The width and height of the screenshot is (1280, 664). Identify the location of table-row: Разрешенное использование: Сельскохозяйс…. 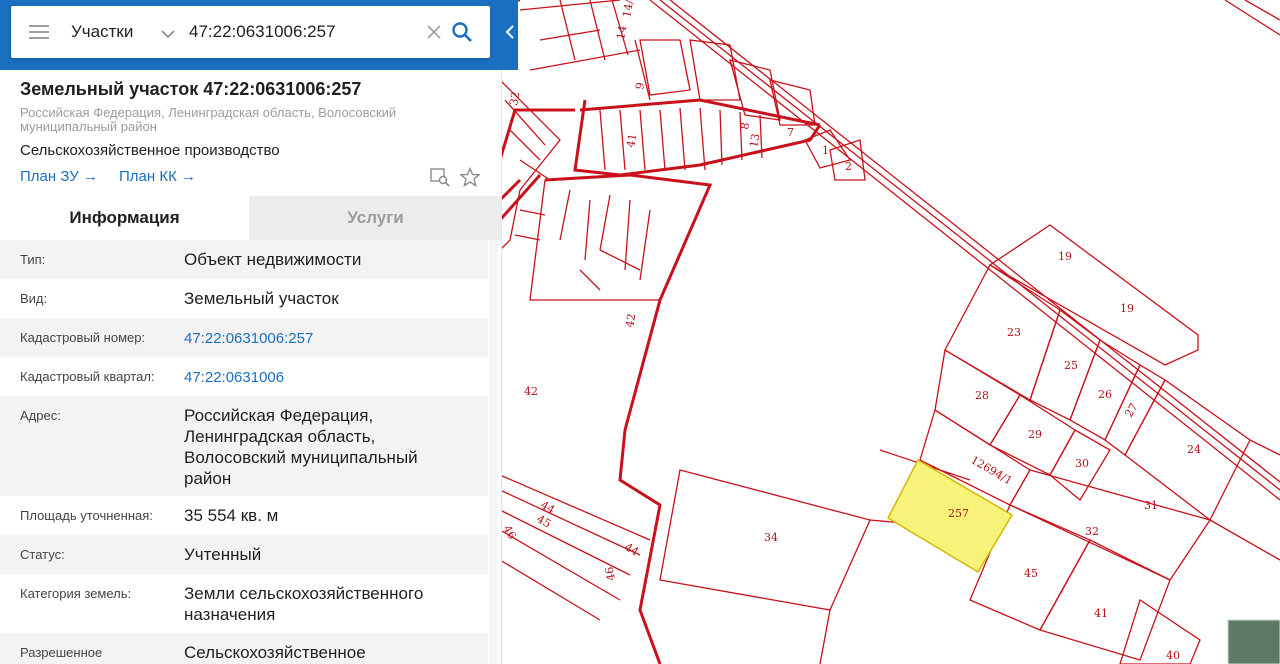
(244, 648).